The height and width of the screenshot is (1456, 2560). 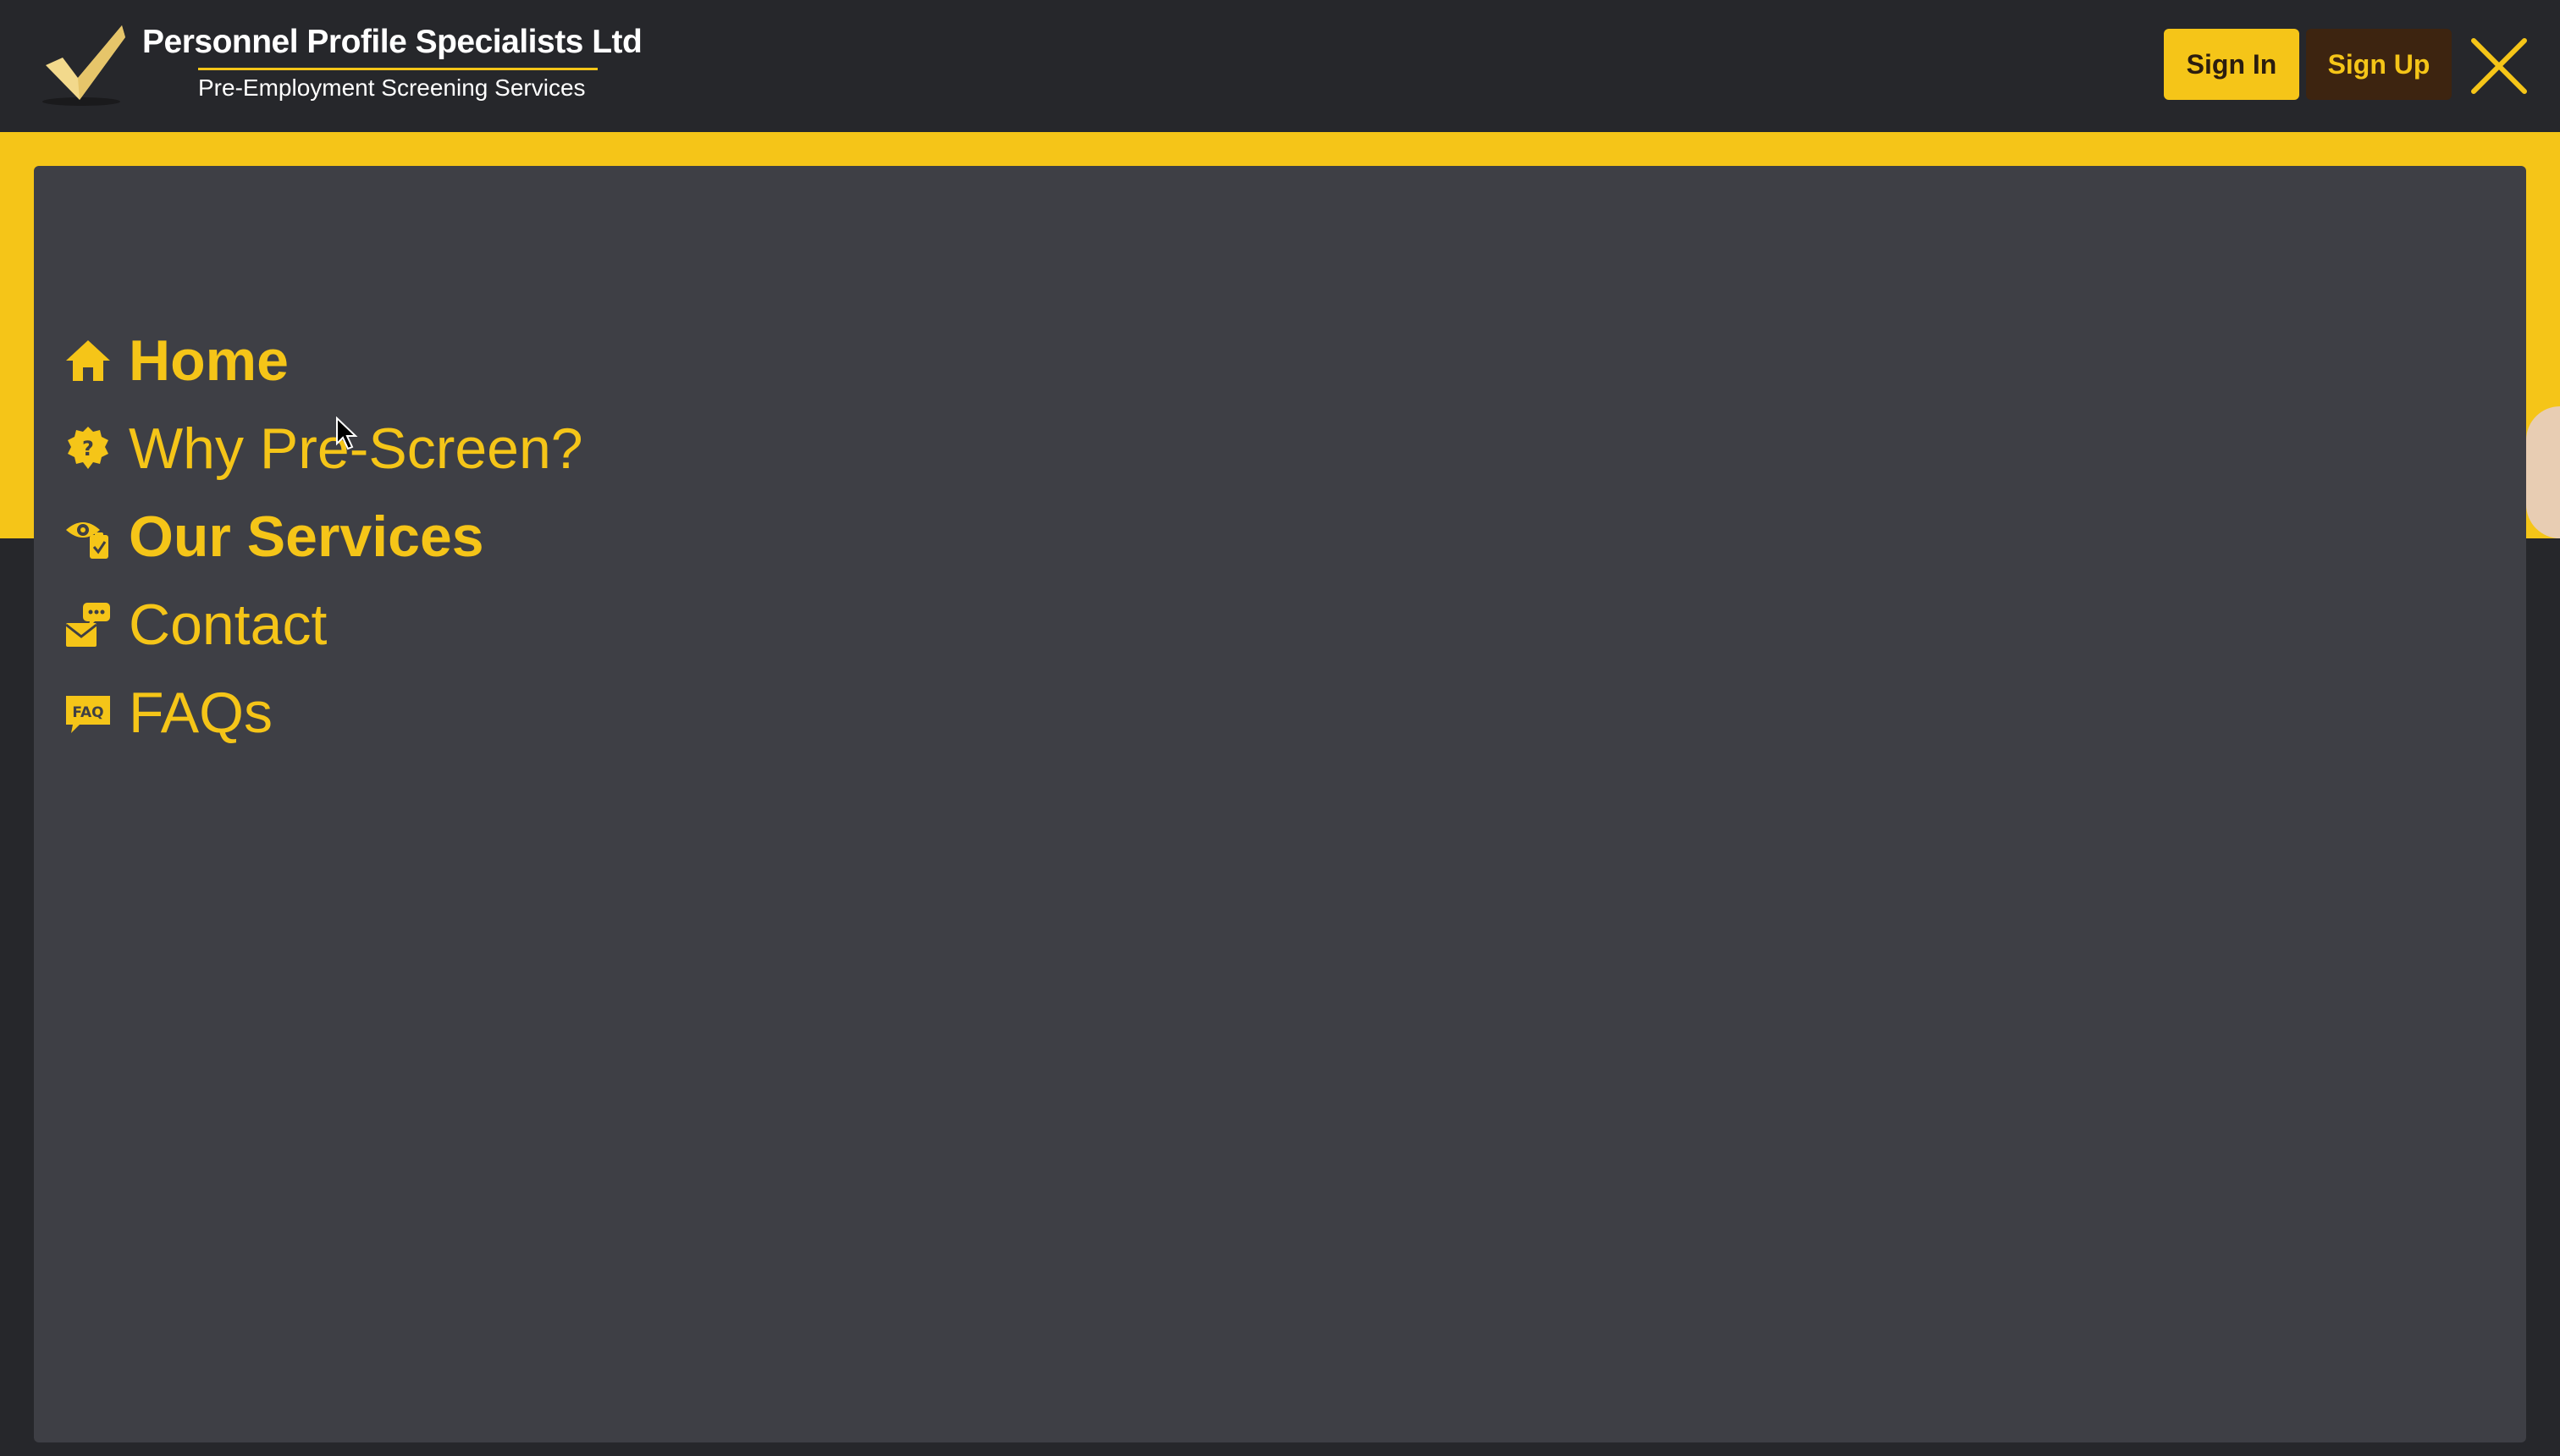 What do you see at coordinates (323, 448) in the screenshot?
I see `nav-item-why-pre-screen: ? Why Pre-Screen?` at bounding box center [323, 448].